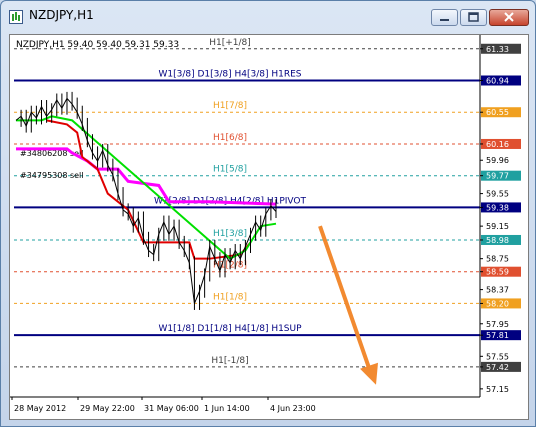 This screenshot has width=536, height=427. What do you see at coordinates (497, 176) in the screenshot?
I see `price-tick: 59.77` at bounding box center [497, 176].